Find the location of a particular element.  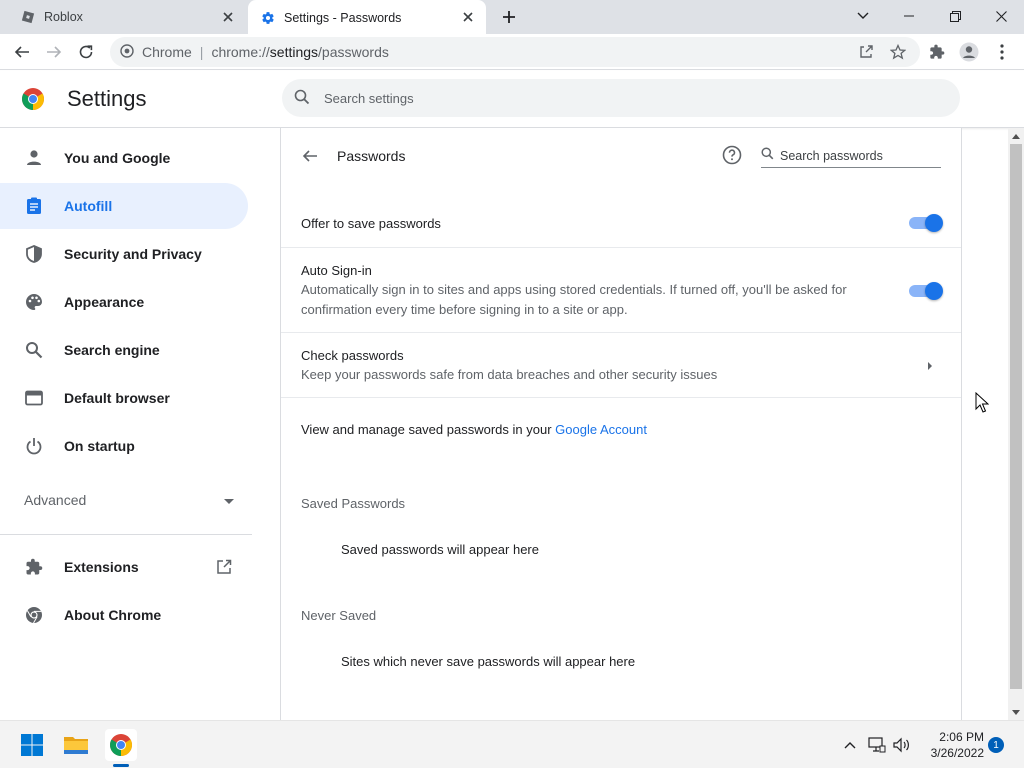

offer-to-save-label: Offer to save passwords is located at coordinates (371, 223).